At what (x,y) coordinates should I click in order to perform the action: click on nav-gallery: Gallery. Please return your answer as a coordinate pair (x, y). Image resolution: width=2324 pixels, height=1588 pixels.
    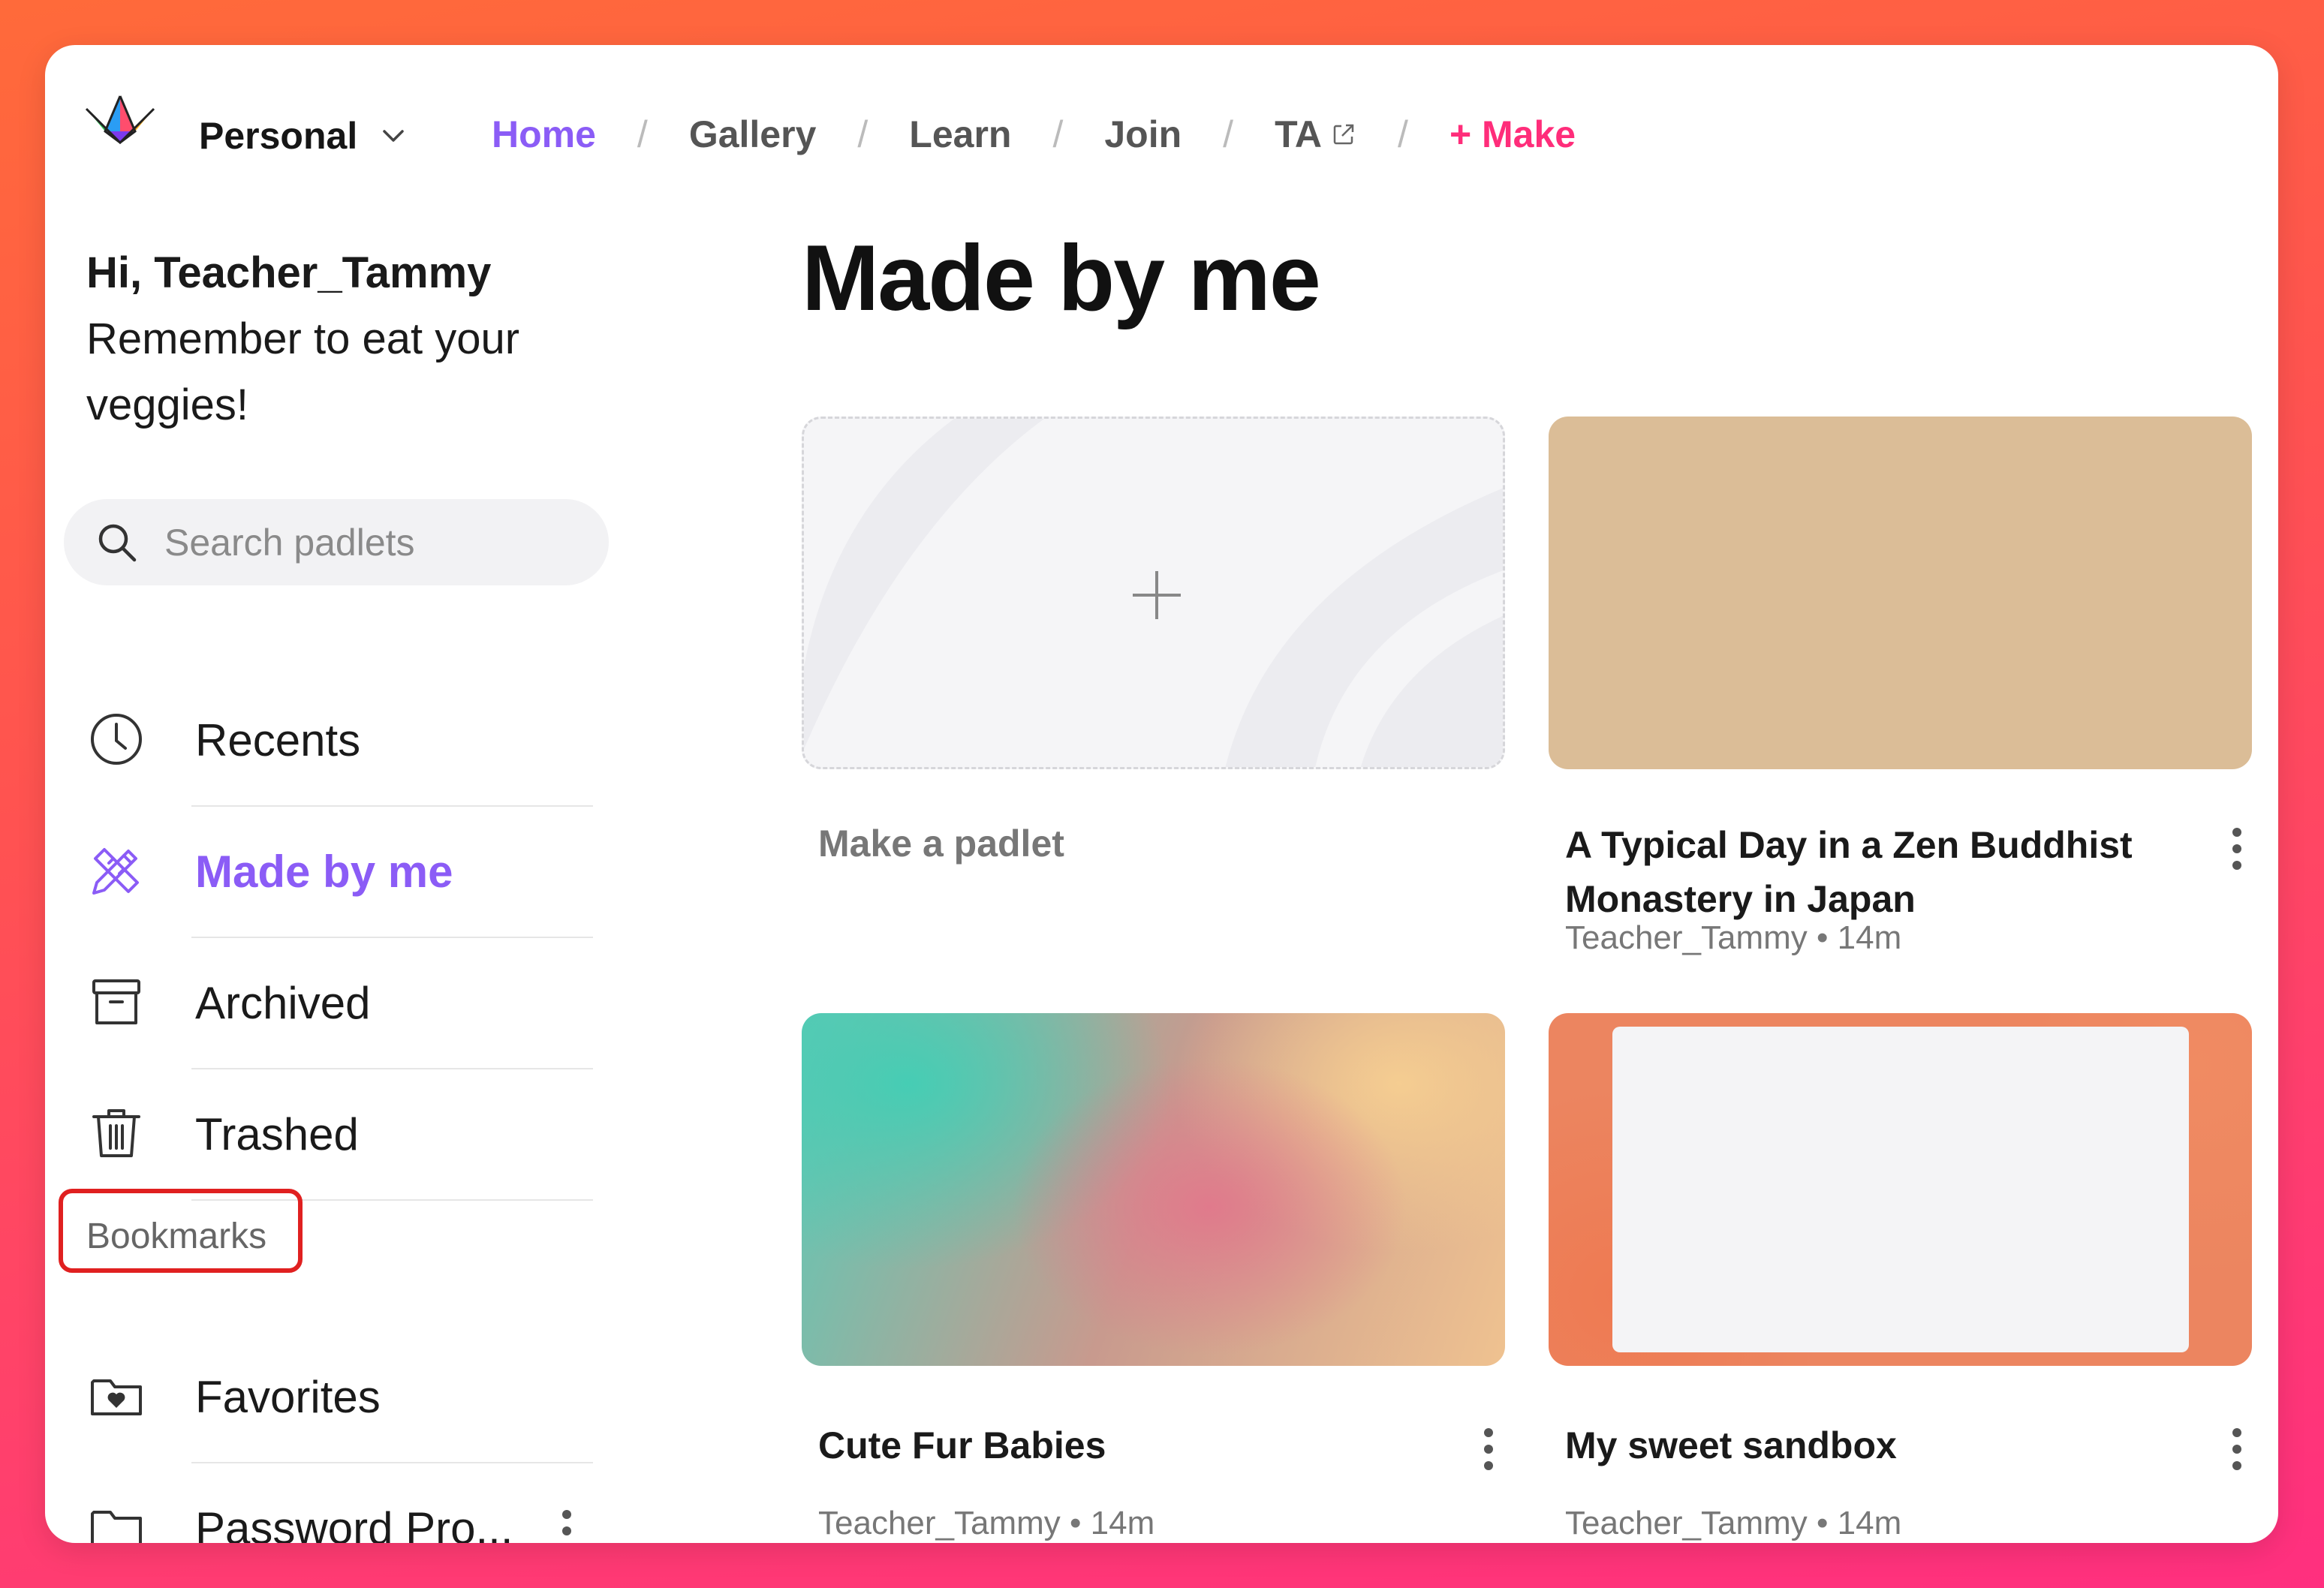
    Looking at the image, I should click on (753, 134).